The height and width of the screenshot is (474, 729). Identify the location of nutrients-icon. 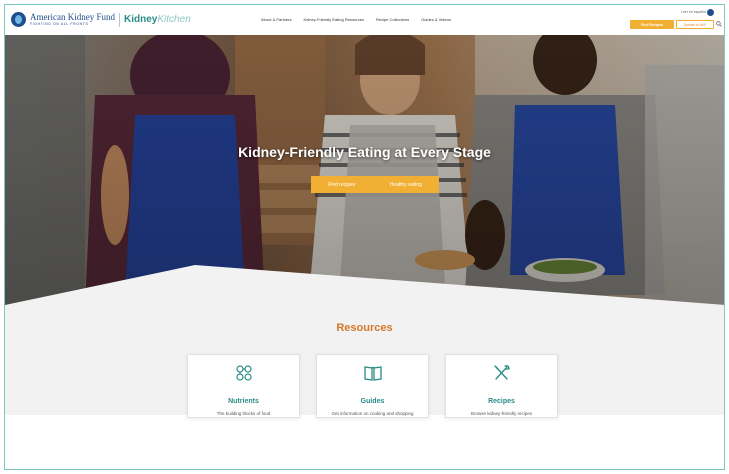
(244, 373).